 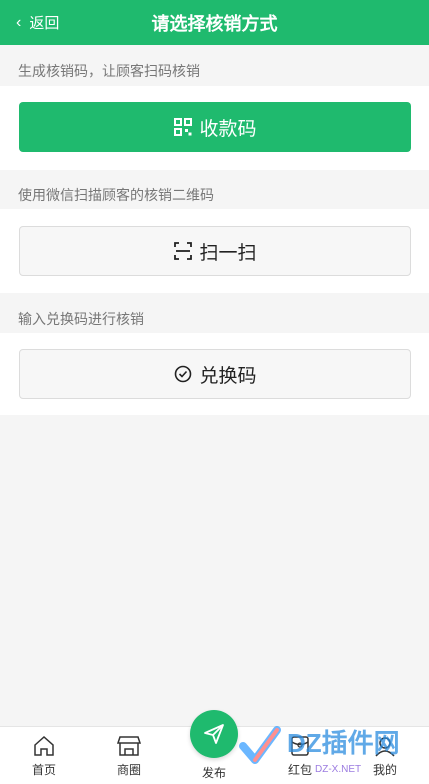 What do you see at coordinates (384, 770) in the screenshot?
I see `tab-mine-label: 我的` at bounding box center [384, 770].